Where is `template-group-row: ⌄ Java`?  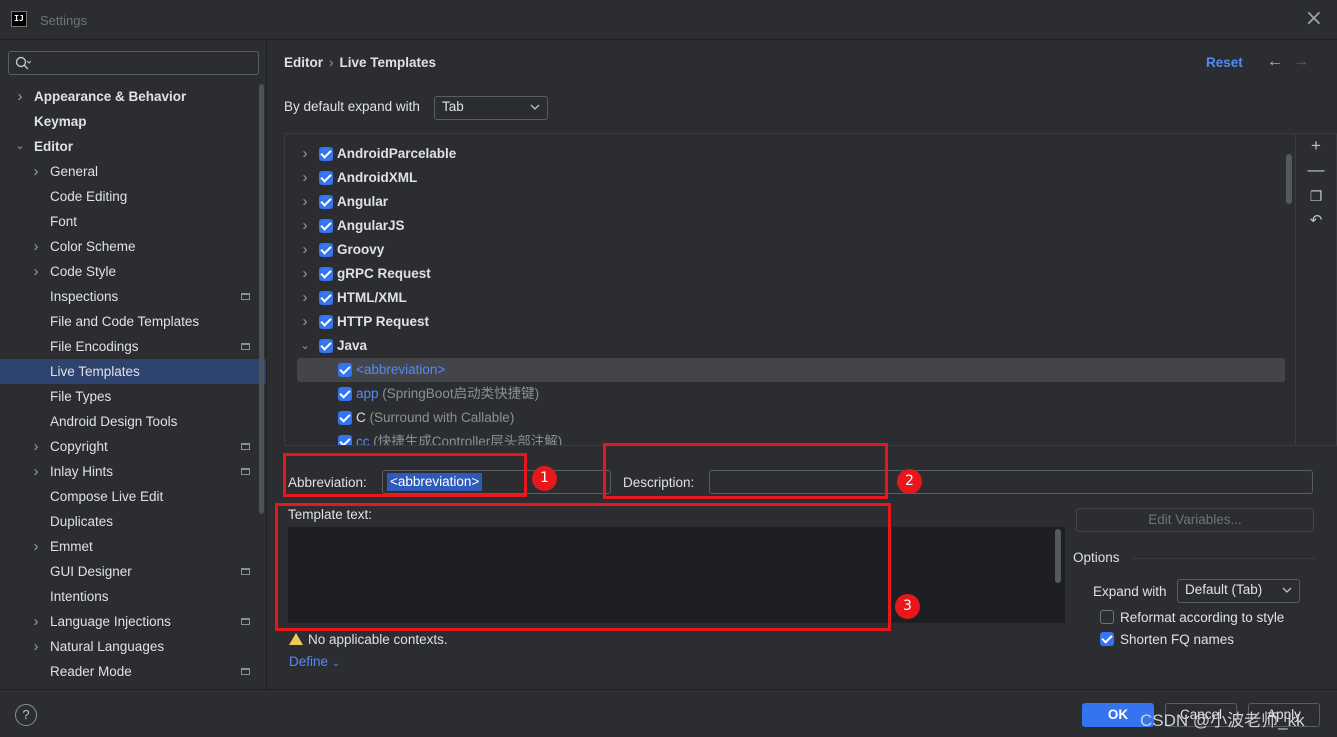 template-group-row: ⌄ Java is located at coordinates (790, 346).